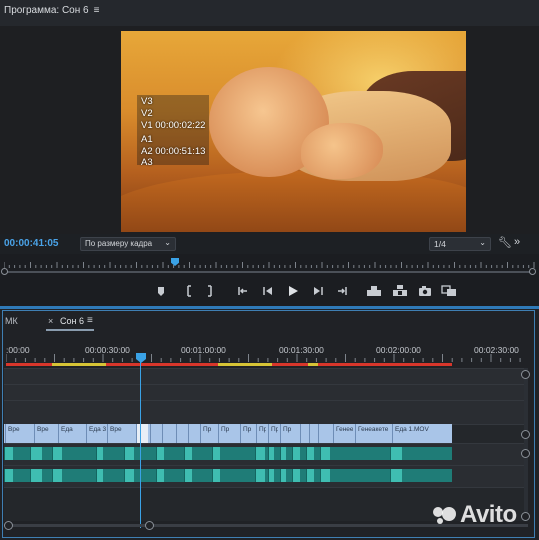 Image resolution: width=539 pixels, height=540 pixels. I want to click on h-scroll-handle-right, so click(149, 525).